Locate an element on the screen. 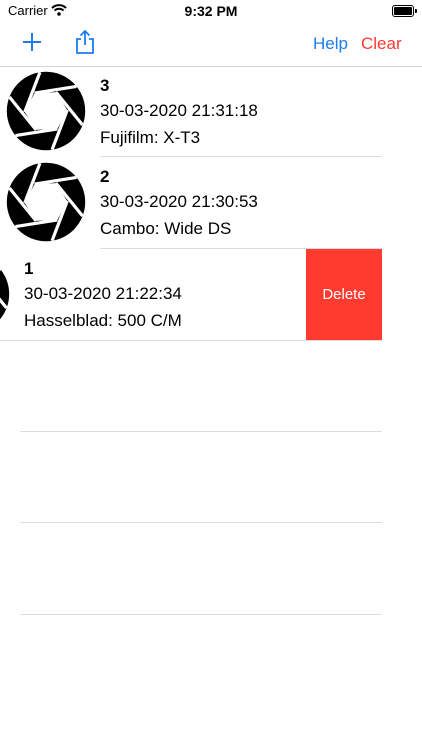 This screenshot has height=750, width=422. item-title: 2 is located at coordinates (105, 176).